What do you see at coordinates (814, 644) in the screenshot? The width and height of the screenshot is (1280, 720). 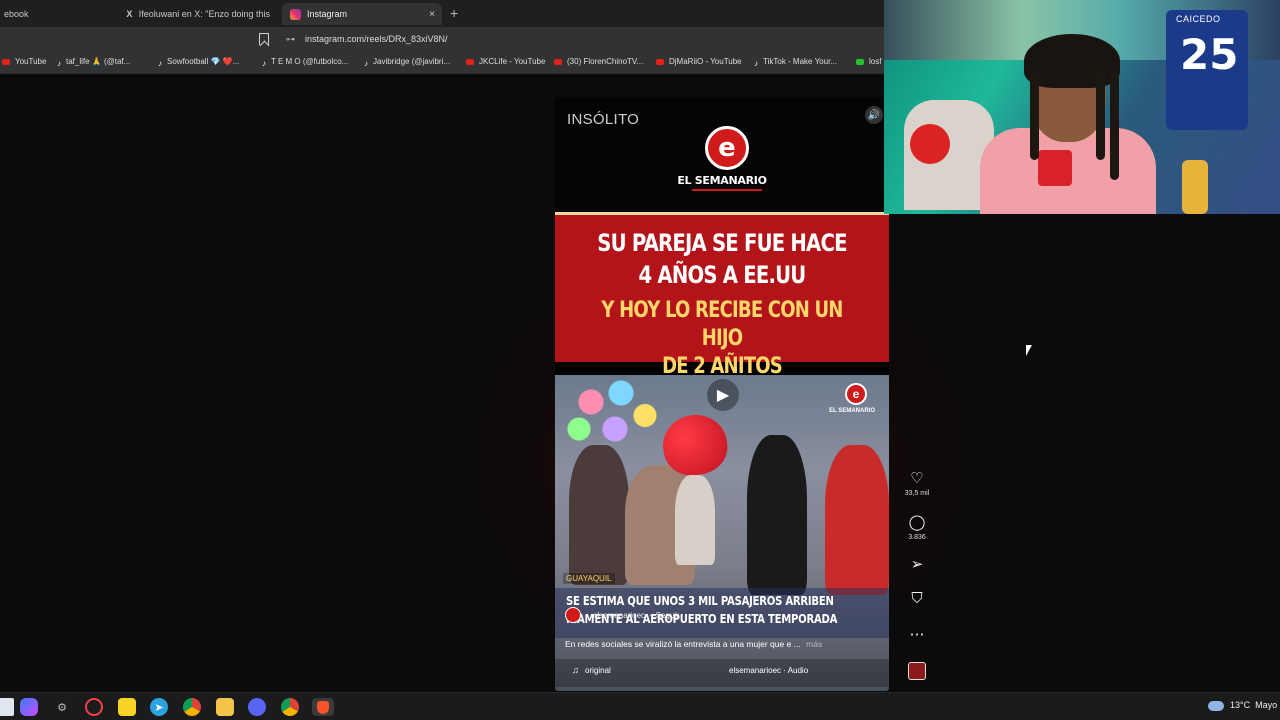 I see `more-link: más` at bounding box center [814, 644].